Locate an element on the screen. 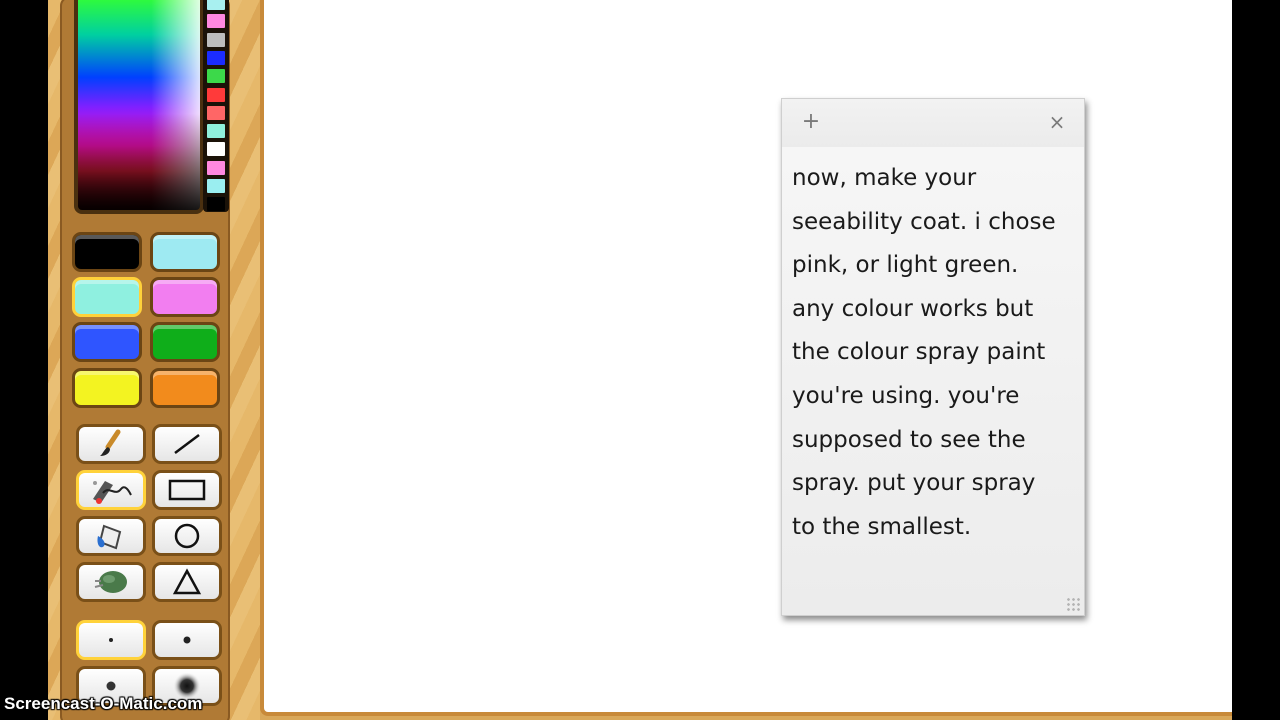  color-button-aqua is located at coordinates (107, 297).